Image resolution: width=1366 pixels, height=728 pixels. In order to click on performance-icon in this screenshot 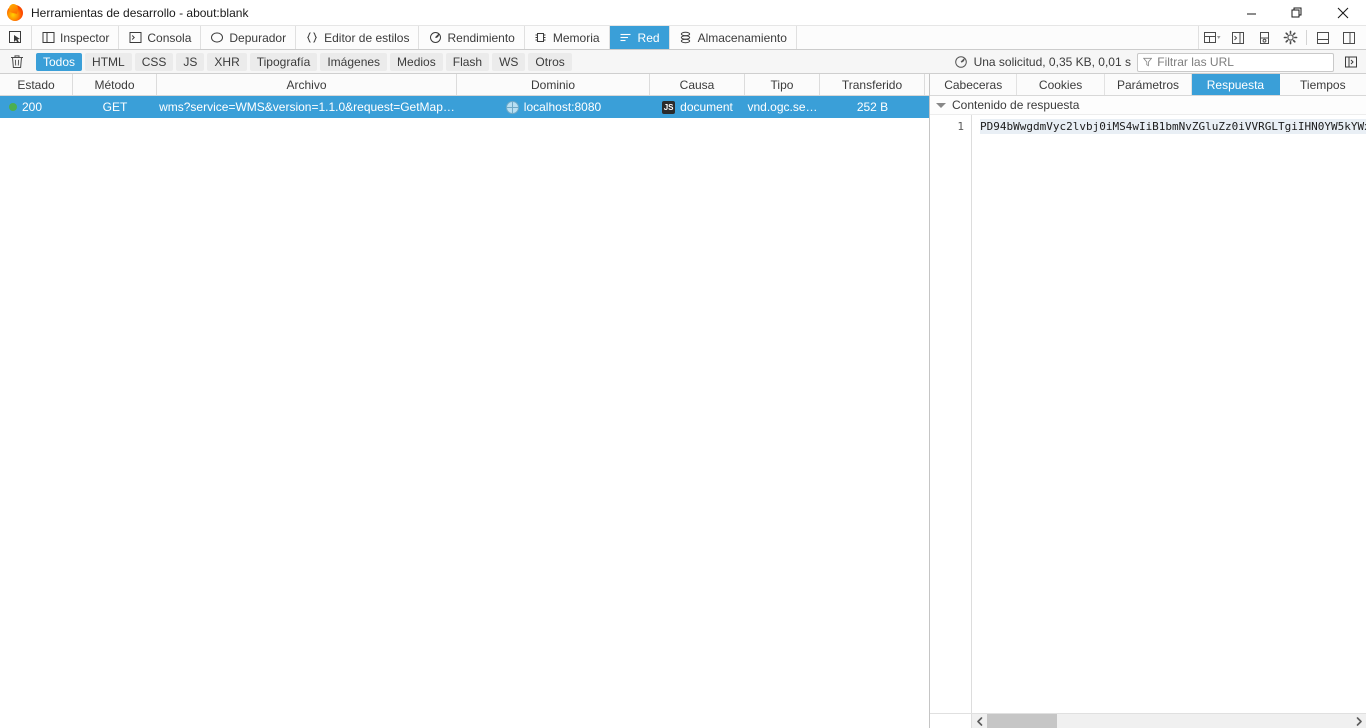, I will do `click(435, 38)`.